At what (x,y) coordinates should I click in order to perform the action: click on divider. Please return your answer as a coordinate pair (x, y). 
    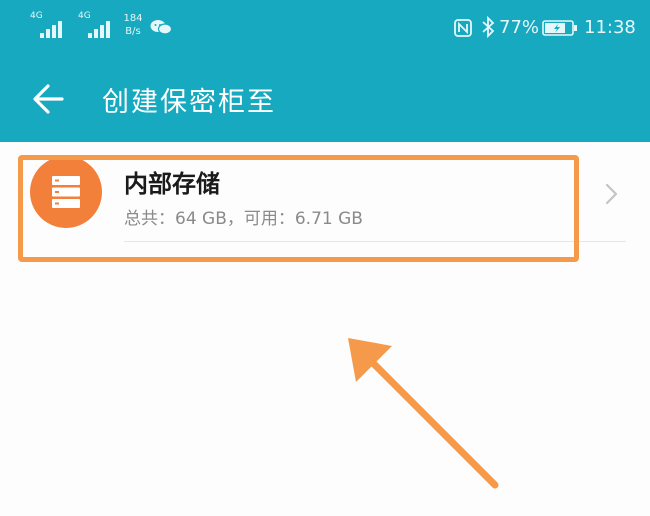
    Looking at the image, I should click on (375, 241).